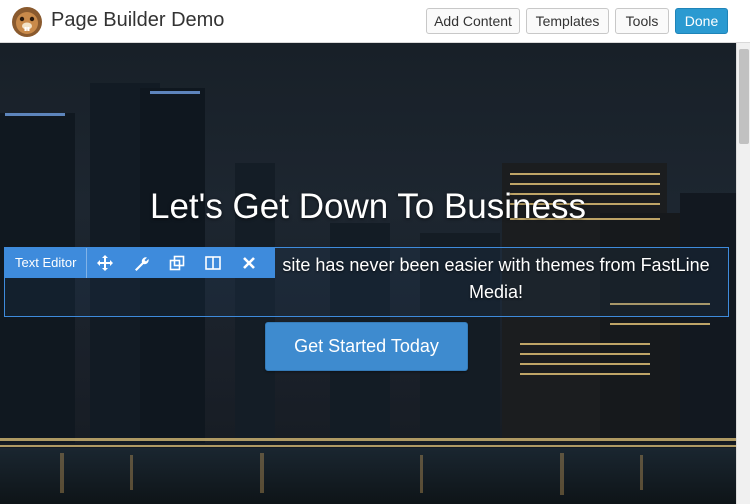 Image resolution: width=750 pixels, height=504 pixels. I want to click on module-toolbar: Text Editor, so click(140, 263).